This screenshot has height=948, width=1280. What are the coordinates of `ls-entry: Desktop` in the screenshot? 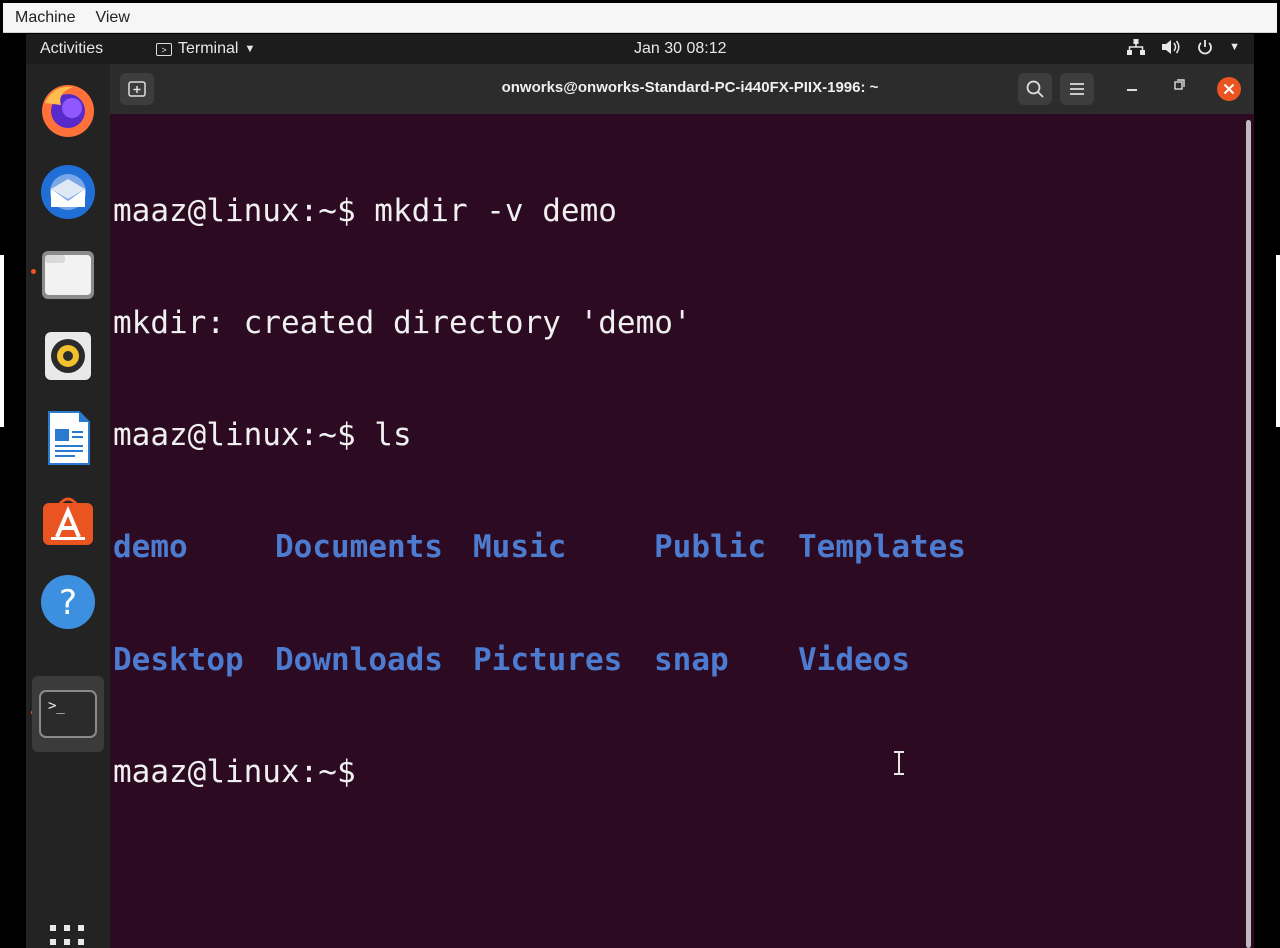 It's located at (194, 660).